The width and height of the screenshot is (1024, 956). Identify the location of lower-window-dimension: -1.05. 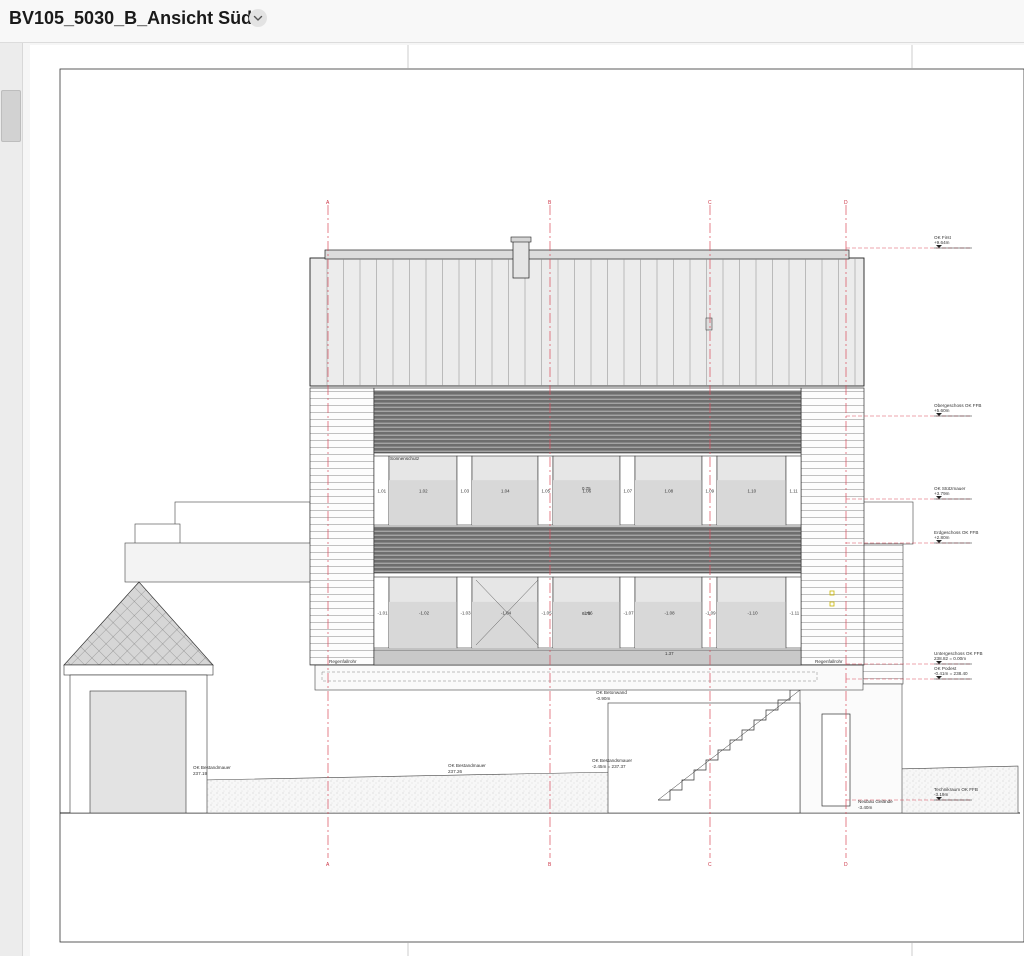
(547, 613).